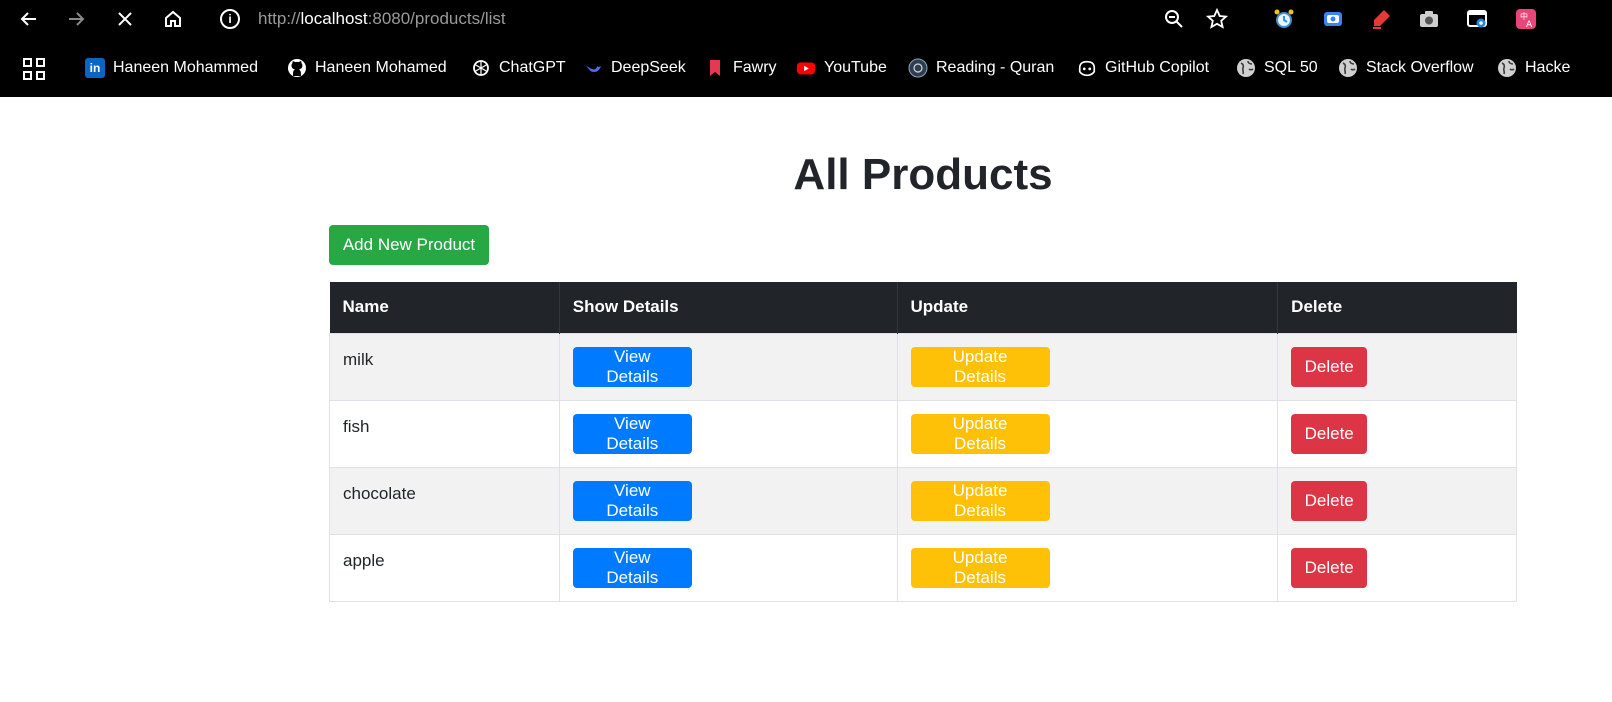  I want to click on bookmark-quran: Reading - Quran, so click(981, 68).